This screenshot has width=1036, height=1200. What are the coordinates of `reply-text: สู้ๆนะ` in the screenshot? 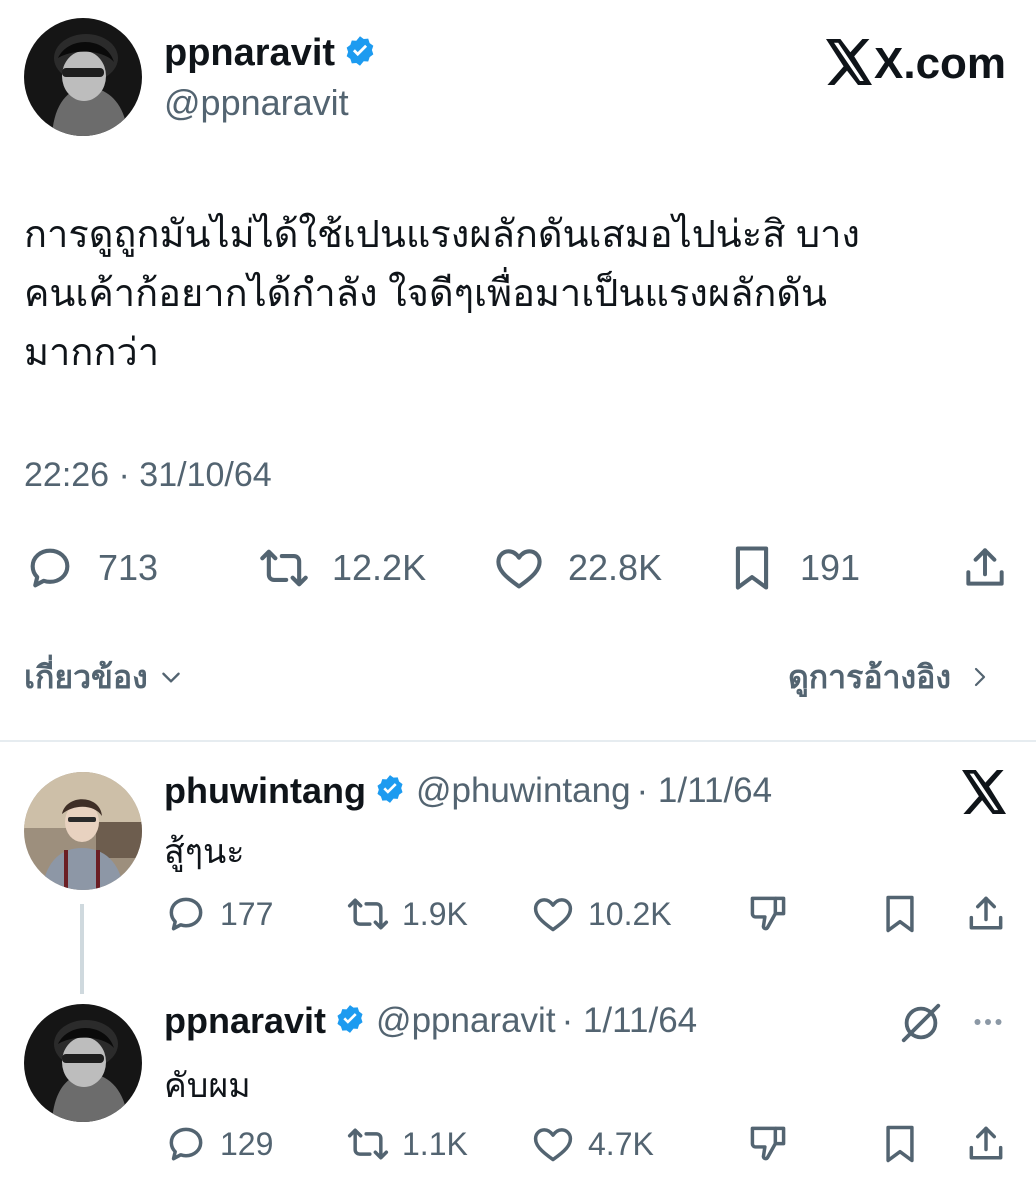 It's located at (204, 852).